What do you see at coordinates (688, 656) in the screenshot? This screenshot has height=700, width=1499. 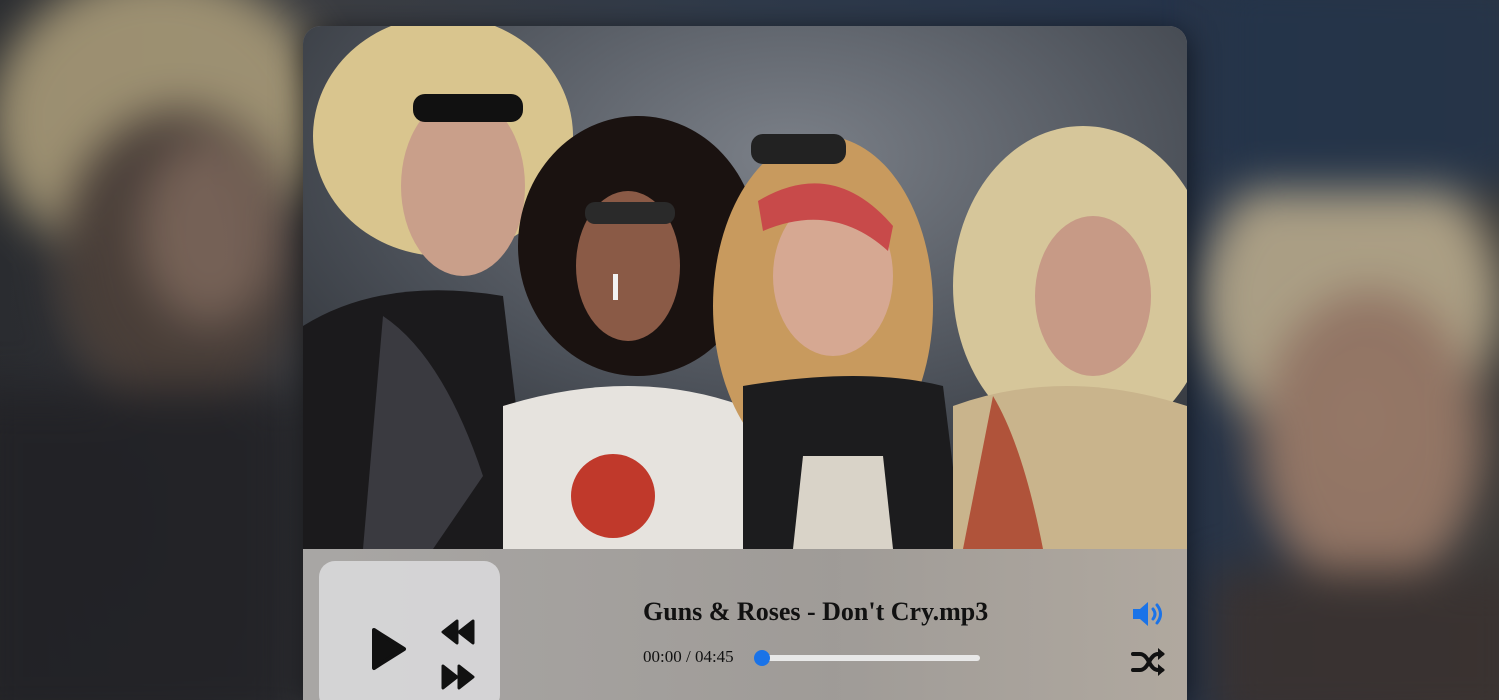 I see `time-display: 00:00 / 04:45` at bounding box center [688, 656].